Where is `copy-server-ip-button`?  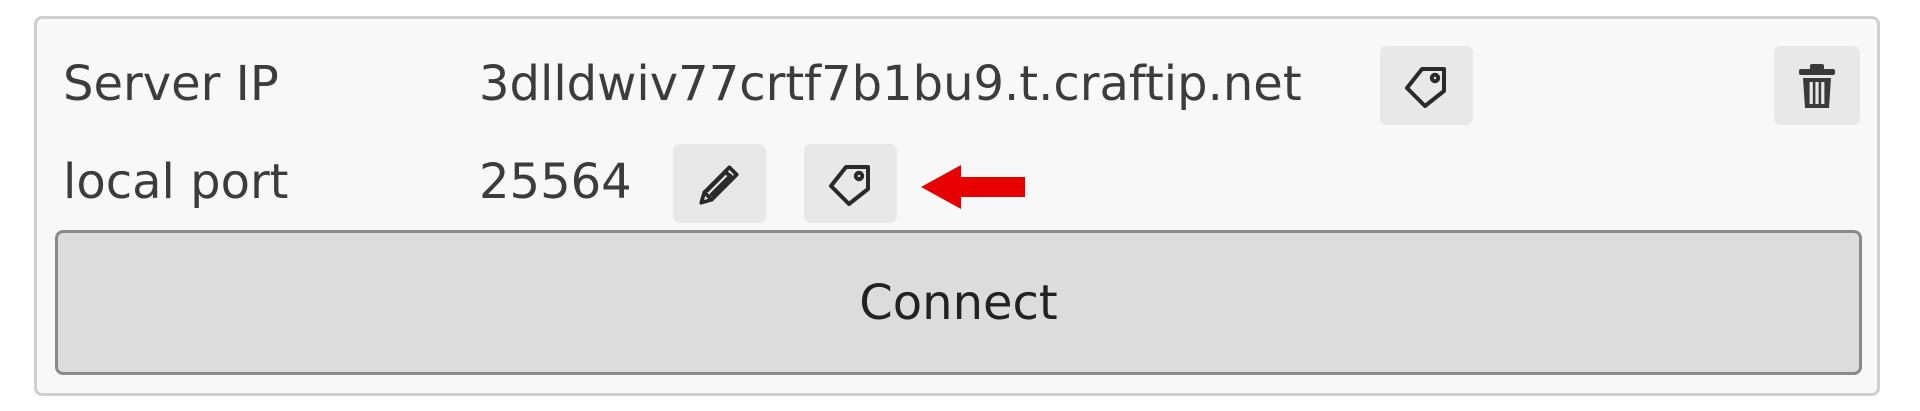 copy-server-ip-button is located at coordinates (1426, 85).